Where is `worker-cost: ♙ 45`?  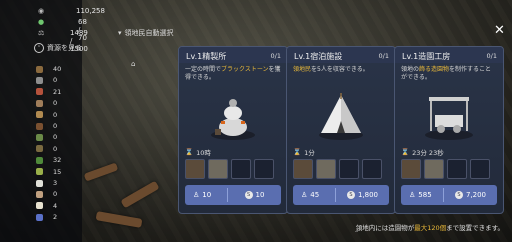
worker-cost: ♙ 45 is located at coordinates (314, 195).